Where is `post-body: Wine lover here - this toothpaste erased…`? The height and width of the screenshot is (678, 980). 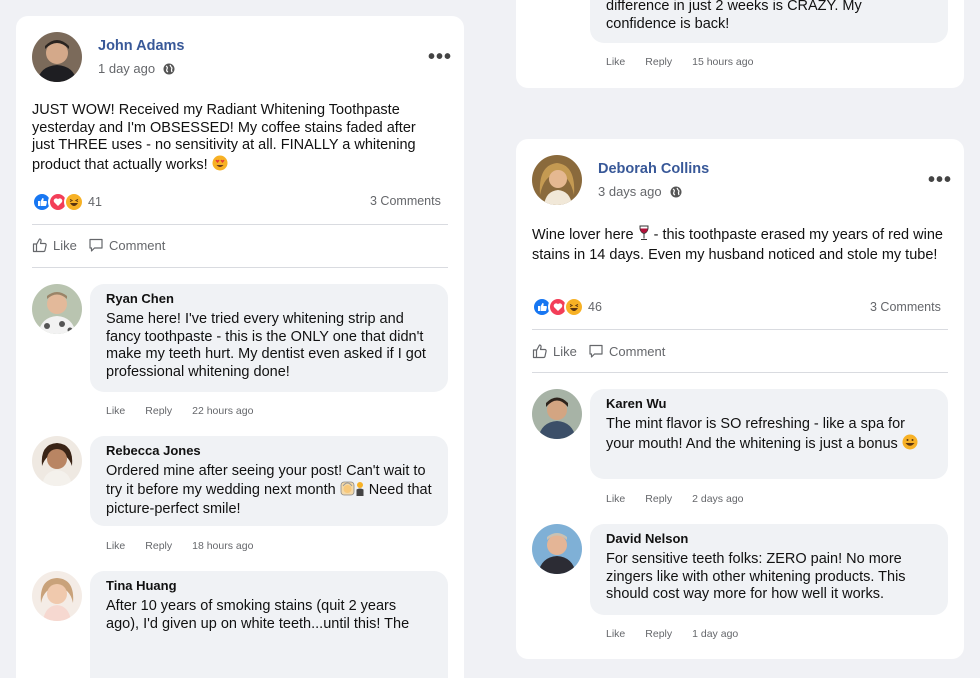
post-body: Wine lover here - this toothpaste erased… is located at coordinates (740, 244).